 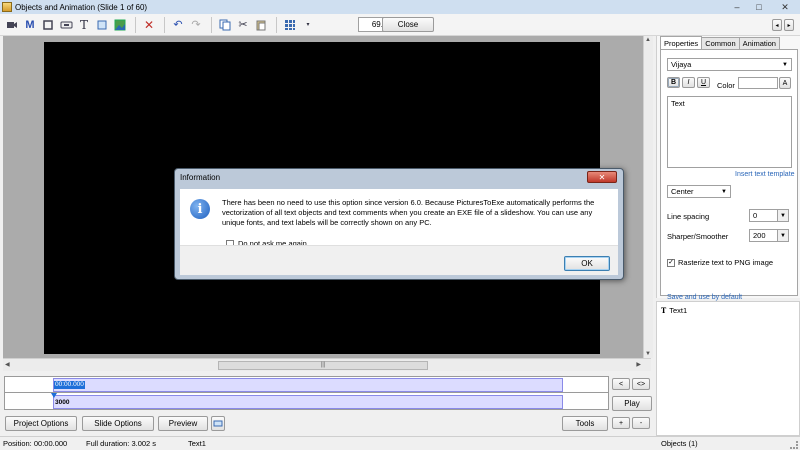 What do you see at coordinates (621, 423) in the screenshot?
I see `plus-button: +` at bounding box center [621, 423].